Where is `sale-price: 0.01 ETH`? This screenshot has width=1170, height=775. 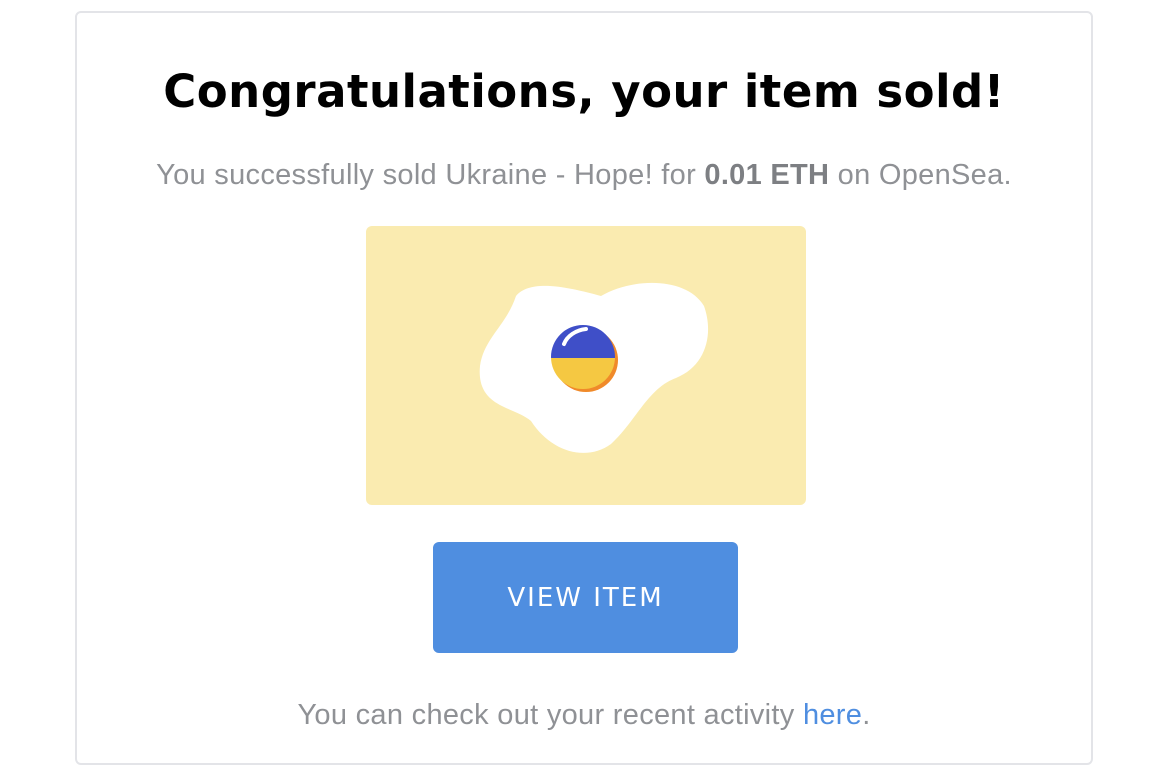
sale-price: 0.01 ETH is located at coordinates (767, 175).